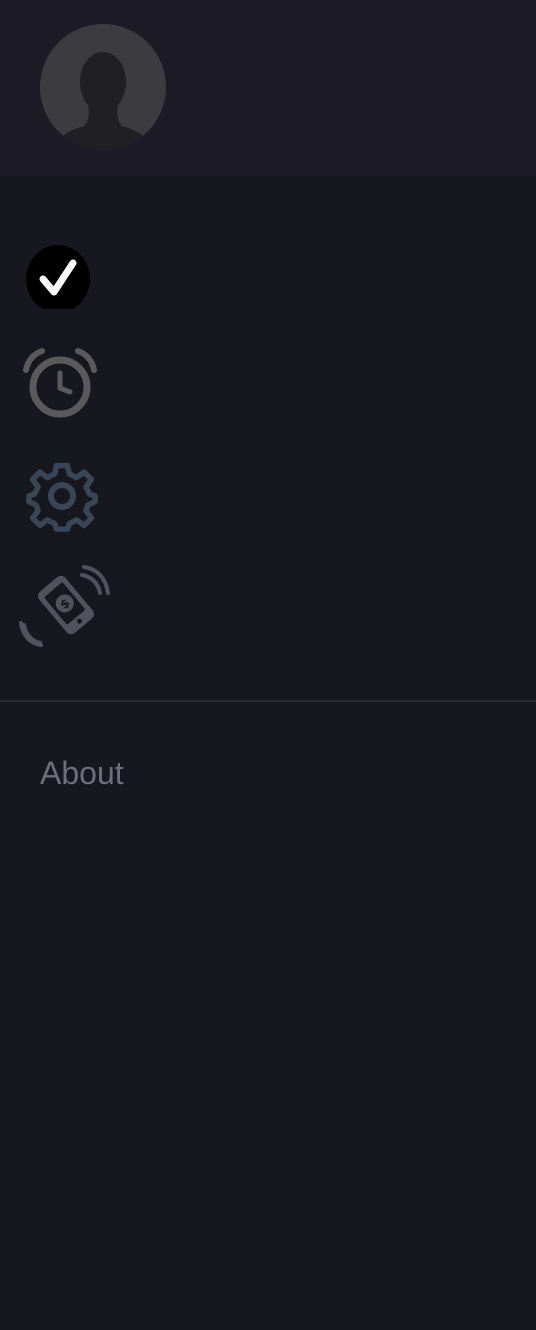 Image resolution: width=536 pixels, height=1330 pixels. I want to click on nav-item-tasks, so click(66, 273).